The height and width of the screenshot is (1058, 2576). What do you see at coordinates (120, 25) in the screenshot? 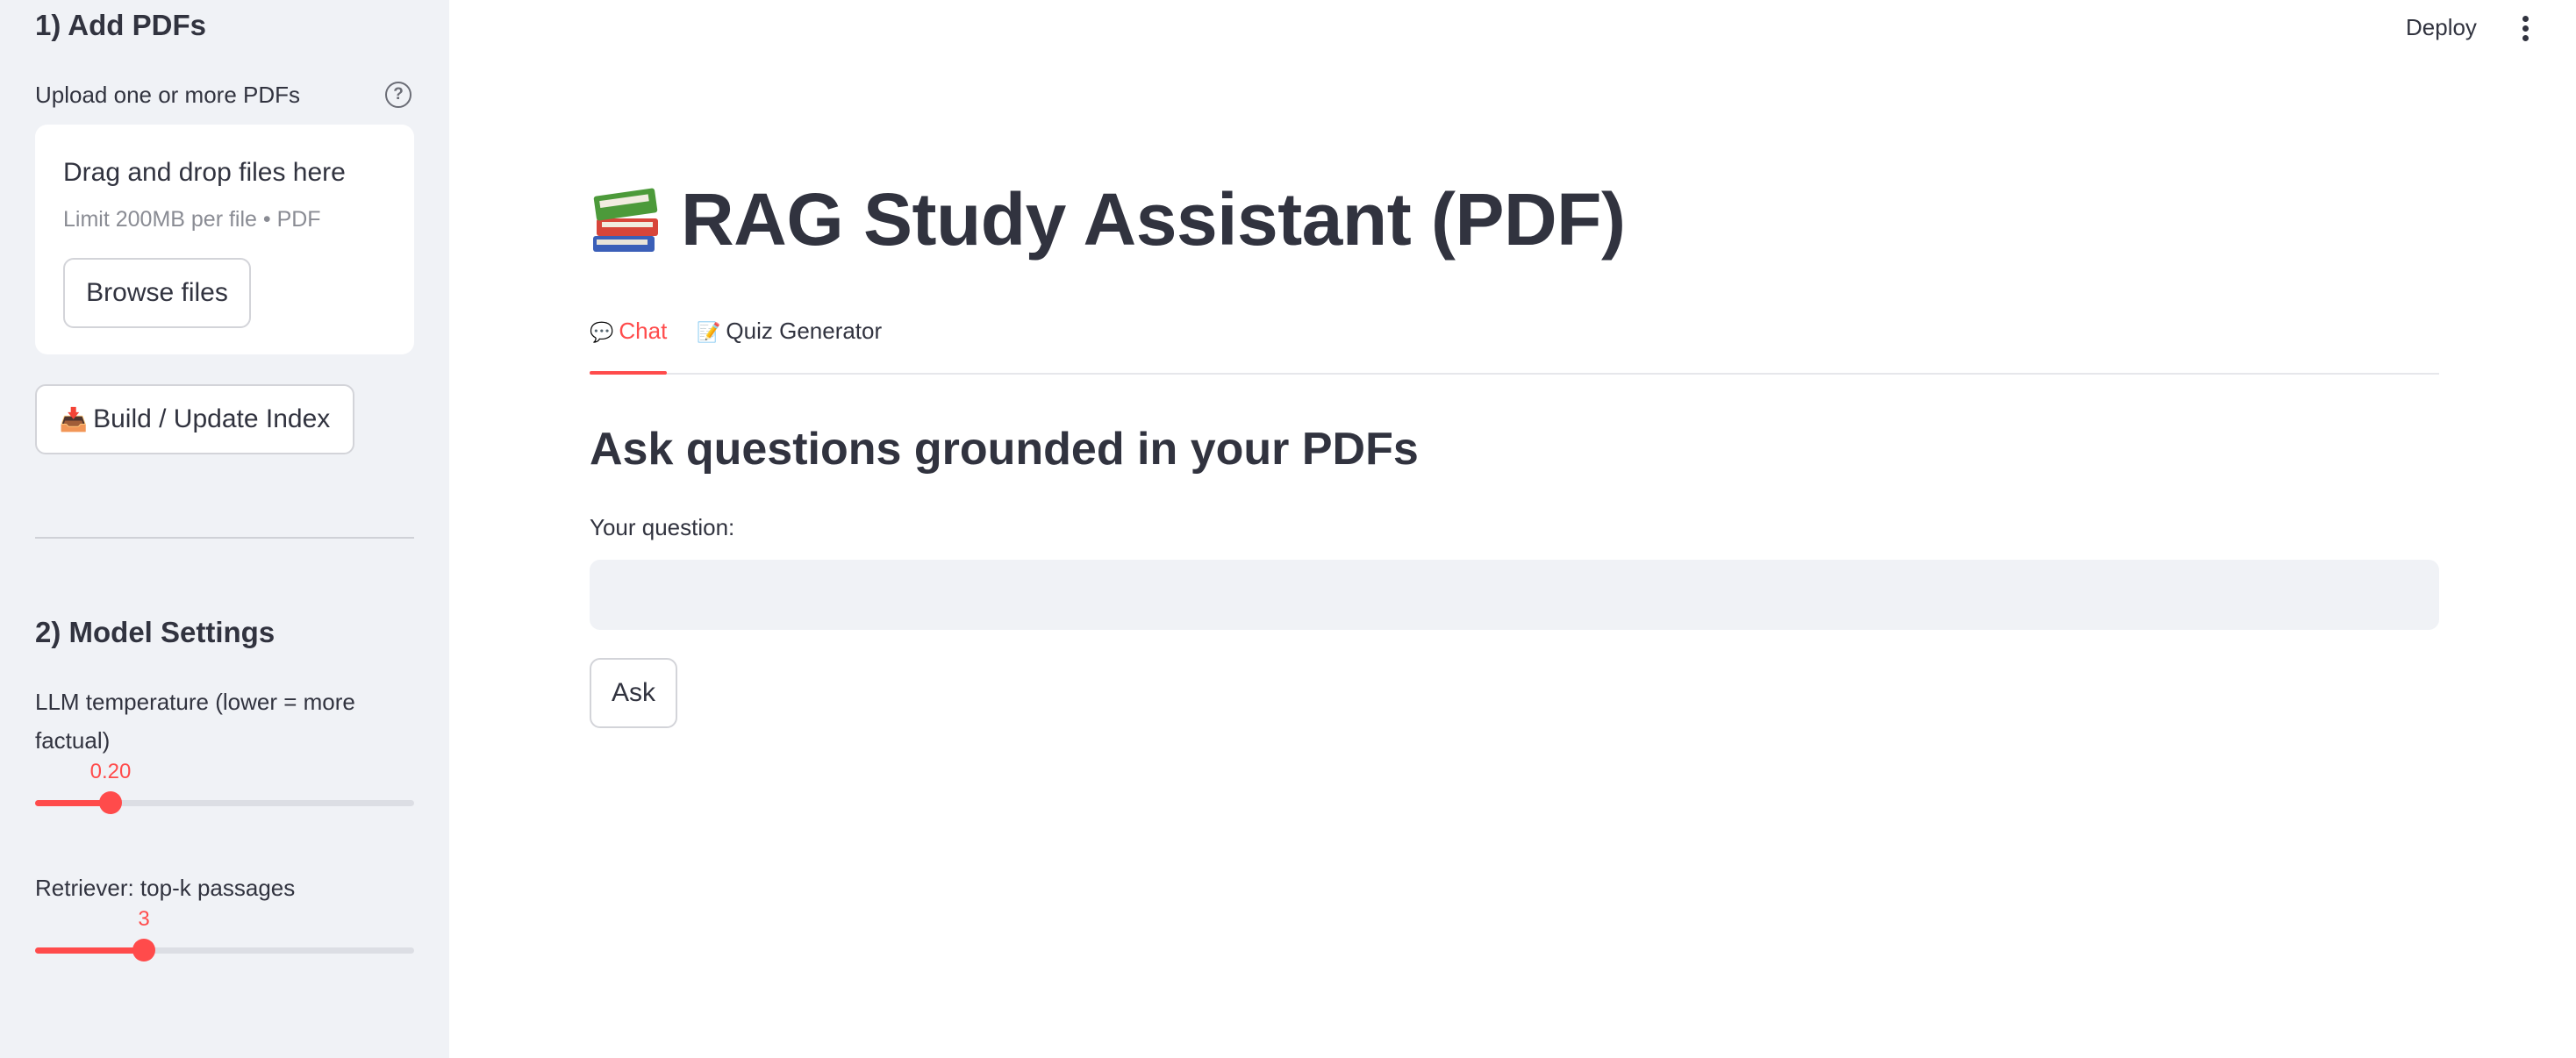
I see `section-title-add-pdfs: 1) Add PDFs` at bounding box center [120, 25].